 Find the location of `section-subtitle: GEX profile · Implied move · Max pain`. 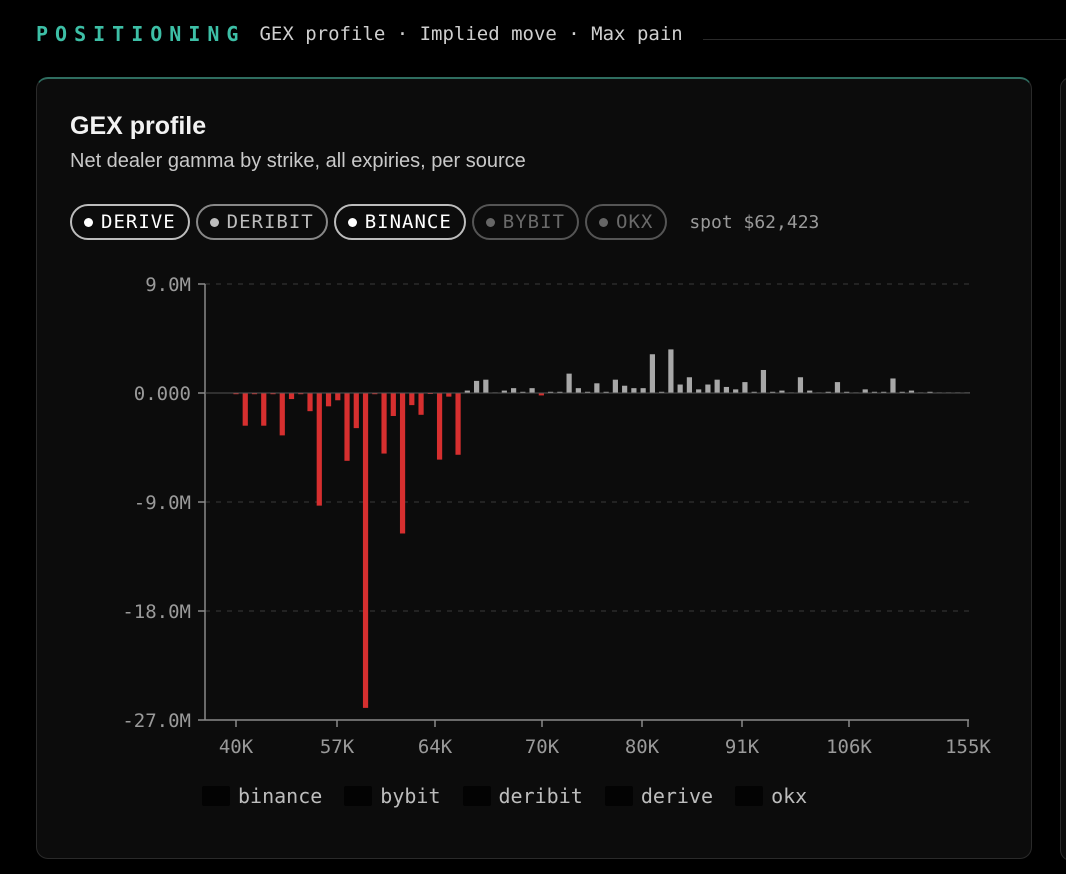

section-subtitle: GEX profile · Implied move · Max pain is located at coordinates (471, 34).